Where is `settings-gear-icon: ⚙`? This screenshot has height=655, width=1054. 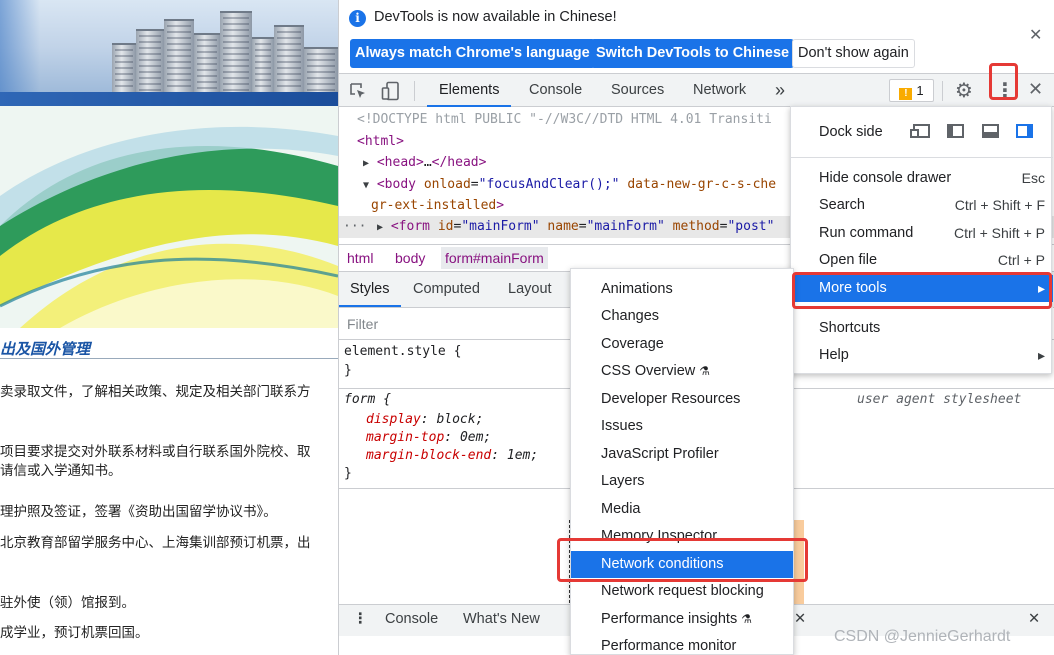
settings-gear-icon: ⚙ is located at coordinates (964, 90).